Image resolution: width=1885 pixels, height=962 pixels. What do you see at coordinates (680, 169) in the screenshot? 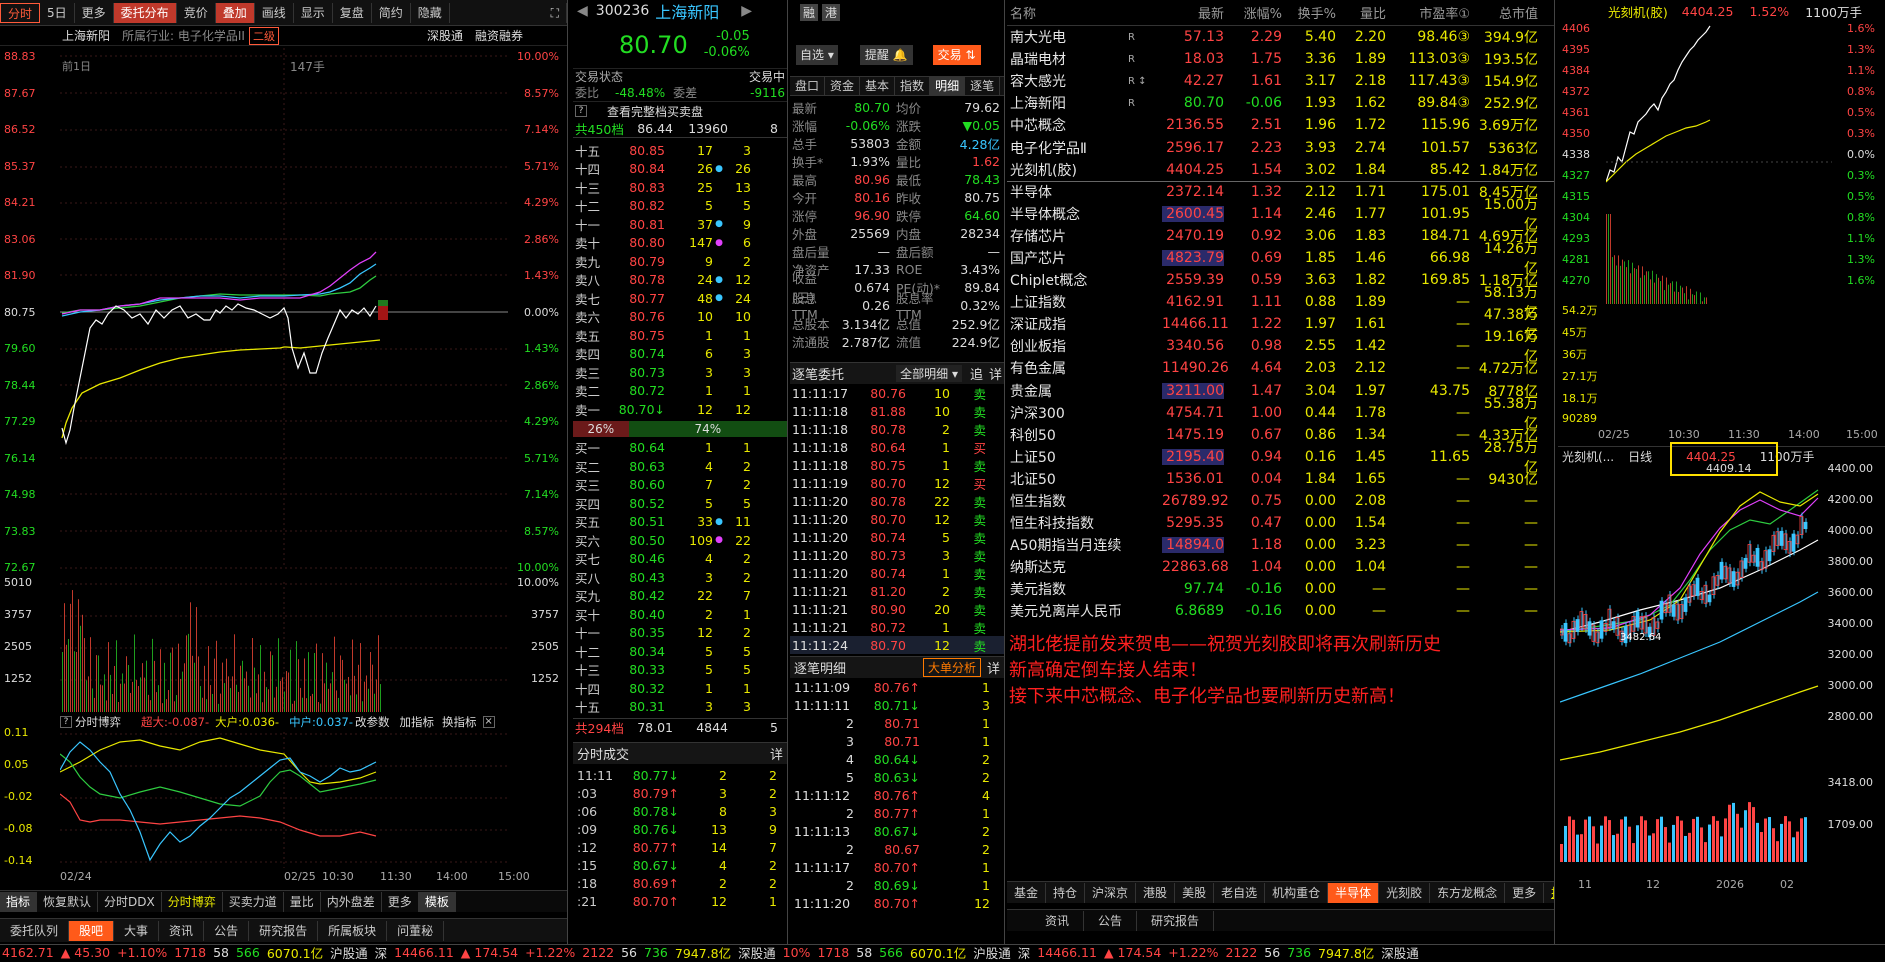
I see `sell-level: 十四80.8426●26` at bounding box center [680, 169].